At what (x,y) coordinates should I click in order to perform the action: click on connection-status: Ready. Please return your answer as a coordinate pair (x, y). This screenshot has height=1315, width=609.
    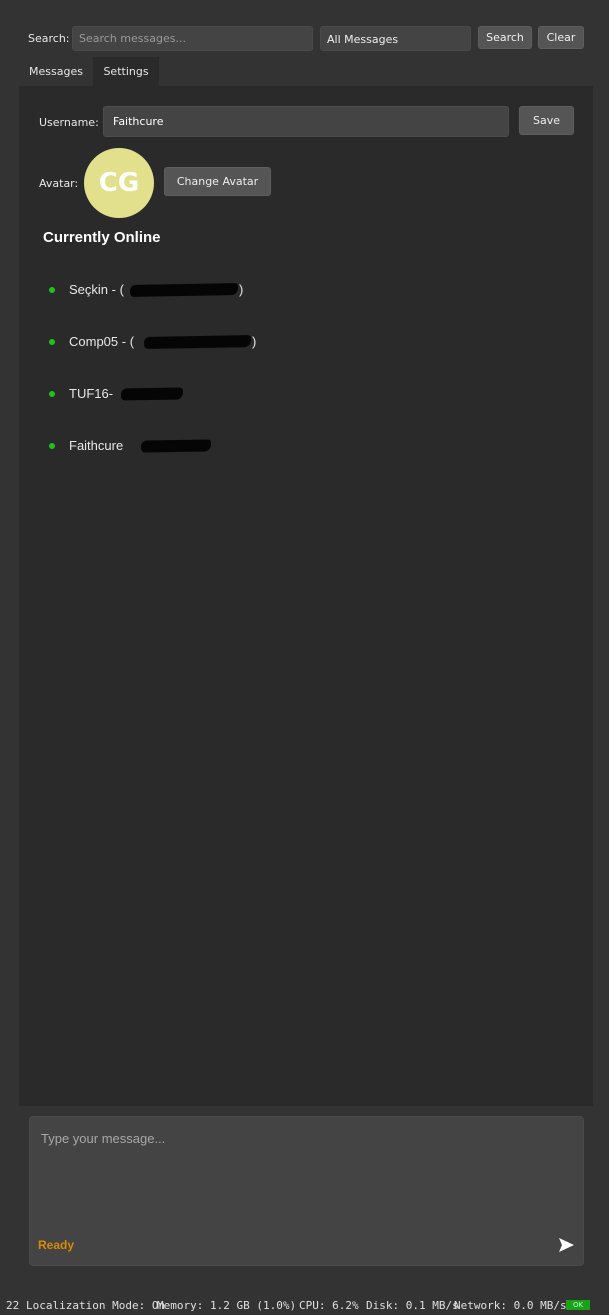
    Looking at the image, I should click on (56, 1245).